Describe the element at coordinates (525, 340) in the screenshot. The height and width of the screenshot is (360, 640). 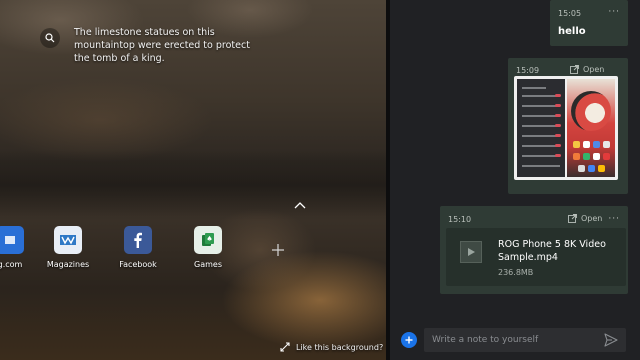
I see `note-input` at that location.